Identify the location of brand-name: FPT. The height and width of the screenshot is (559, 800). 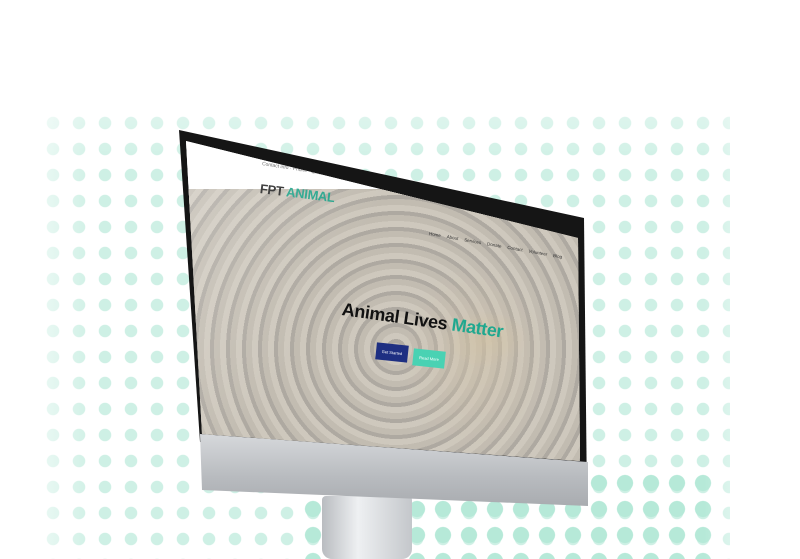
(272, 190).